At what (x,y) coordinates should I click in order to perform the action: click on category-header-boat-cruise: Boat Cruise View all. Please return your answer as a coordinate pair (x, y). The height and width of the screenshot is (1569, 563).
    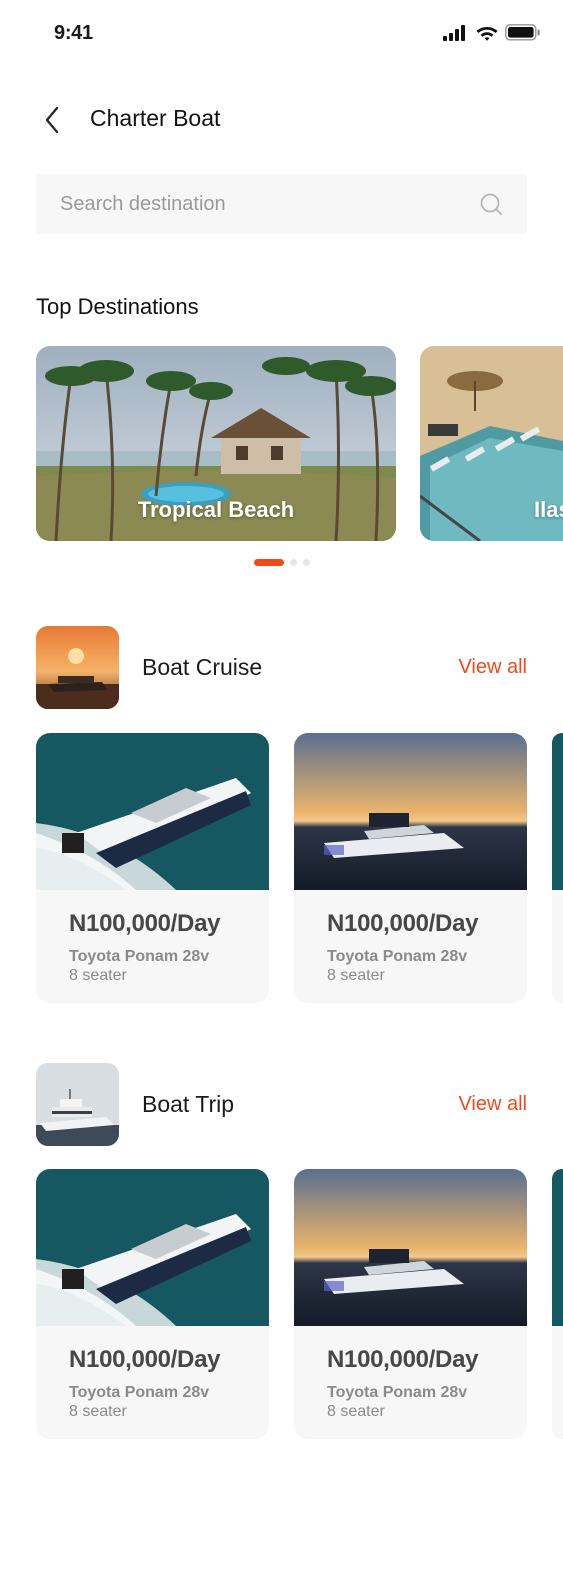
    Looking at the image, I should click on (281, 667).